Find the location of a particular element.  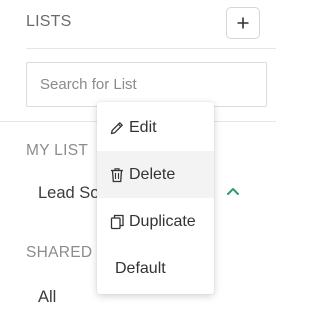

menu-item-edit: Edit is located at coordinates (155, 127).